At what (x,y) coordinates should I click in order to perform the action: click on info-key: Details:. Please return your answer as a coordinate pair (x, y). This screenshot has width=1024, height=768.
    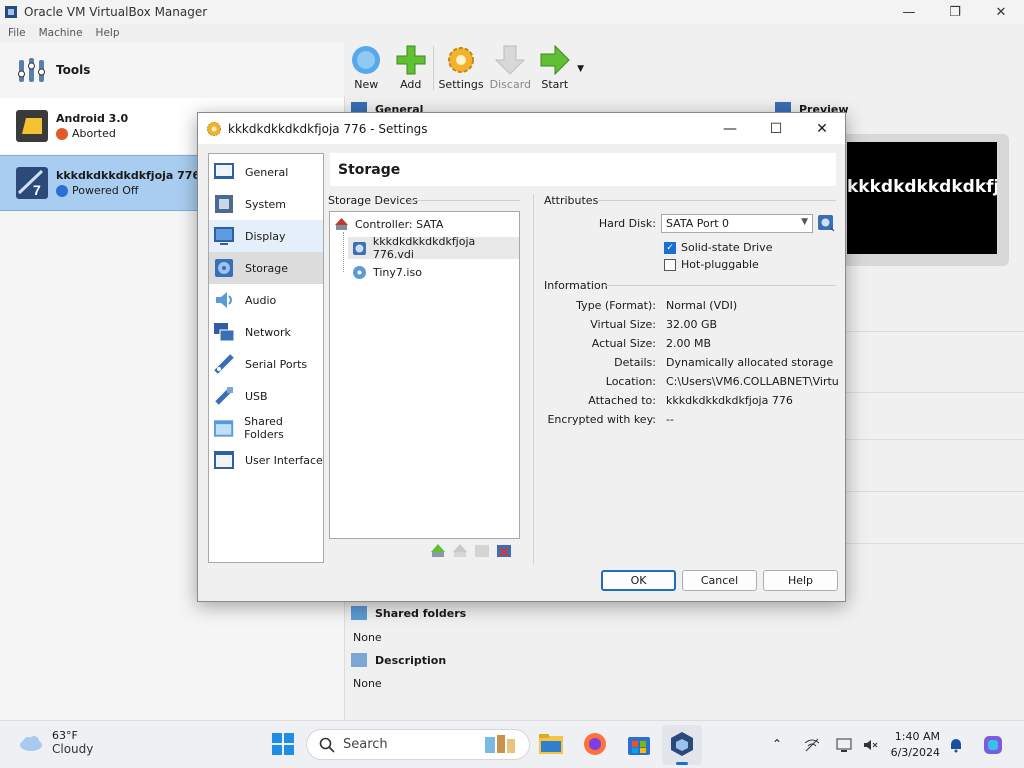
    Looking at the image, I should click on (635, 362).